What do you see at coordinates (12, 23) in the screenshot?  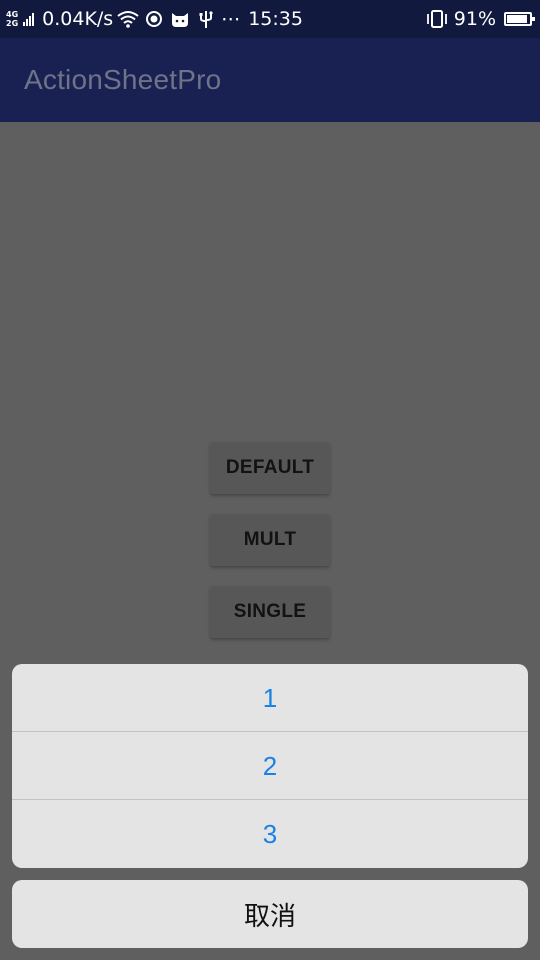 I see `network-type-bottom: 2G` at bounding box center [12, 23].